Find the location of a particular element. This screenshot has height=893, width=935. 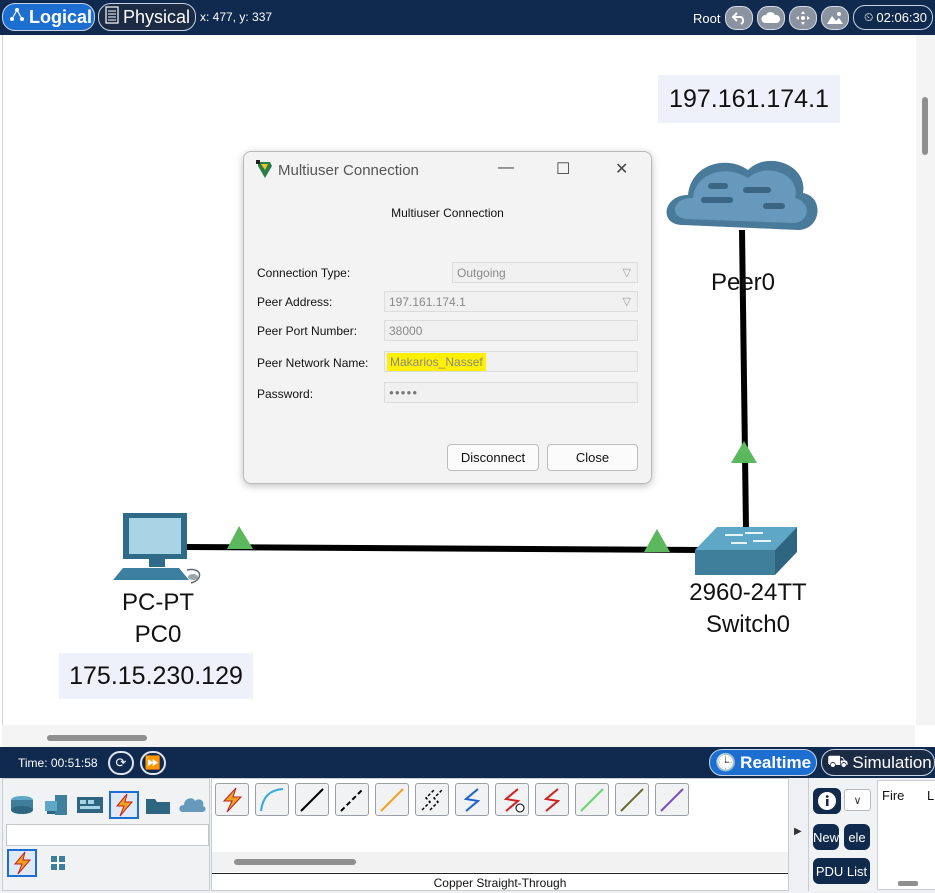

peer-name-label: Peer0 is located at coordinates (743, 282).